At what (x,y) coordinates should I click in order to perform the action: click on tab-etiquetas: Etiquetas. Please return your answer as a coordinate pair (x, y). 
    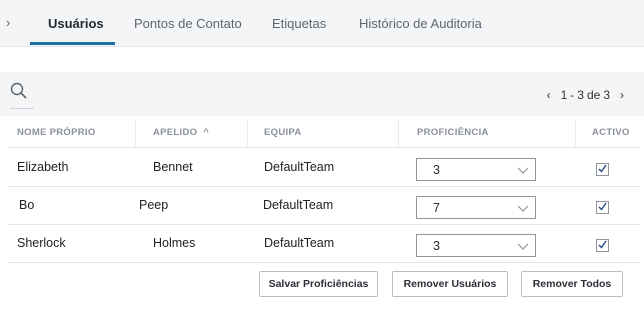
    Looking at the image, I should click on (299, 23).